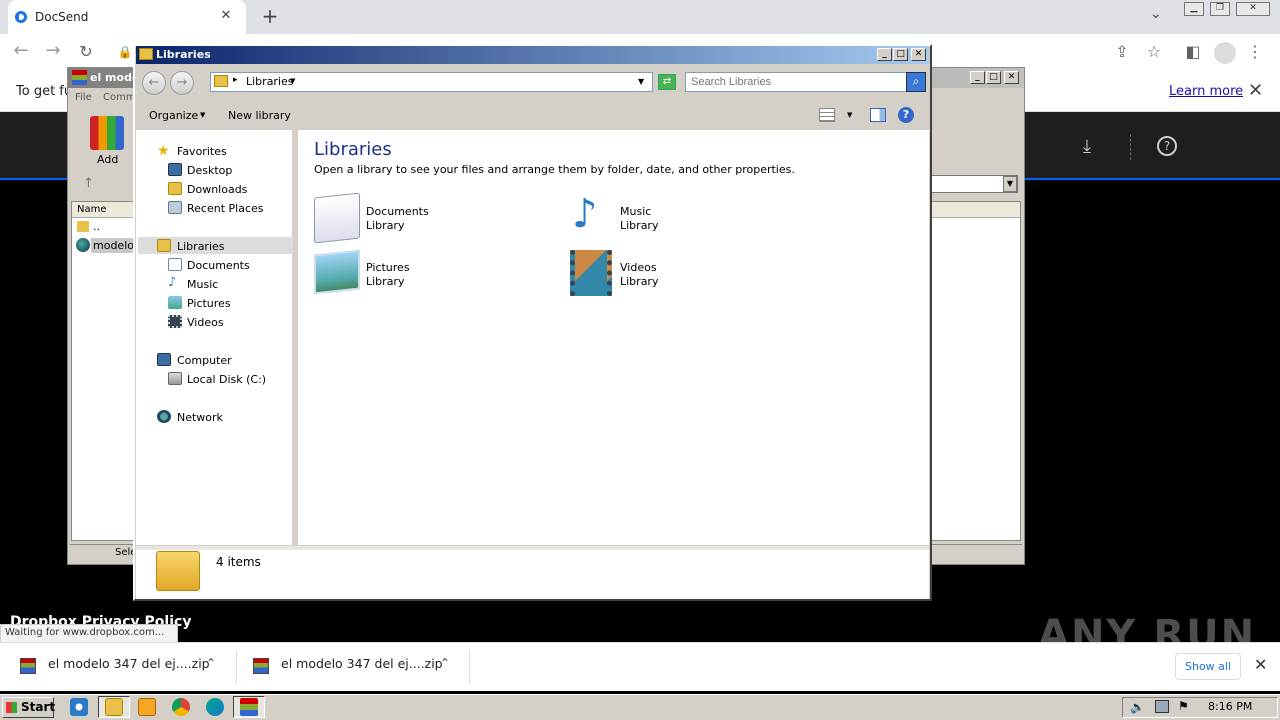 This screenshot has height=720, width=1280. Describe the element at coordinates (337, 218) in the screenshot. I see `documents-library-icon` at that location.